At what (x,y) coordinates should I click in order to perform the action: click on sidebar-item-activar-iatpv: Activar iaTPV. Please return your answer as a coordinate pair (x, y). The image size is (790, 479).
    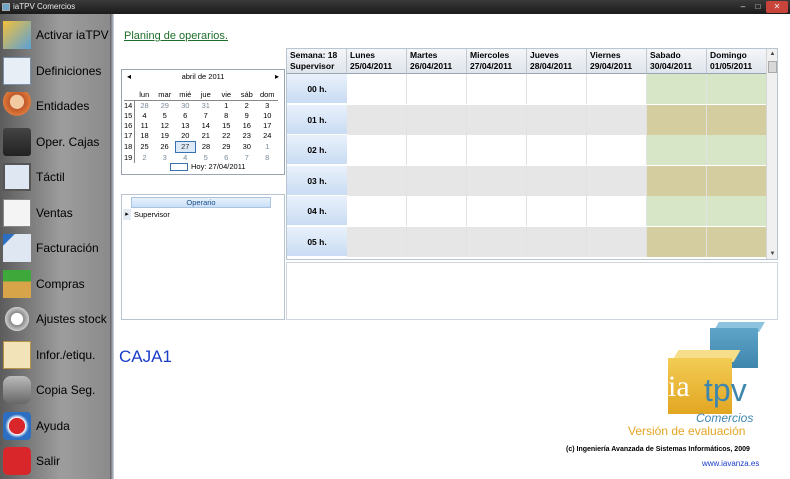
    Looking at the image, I should click on (55, 35).